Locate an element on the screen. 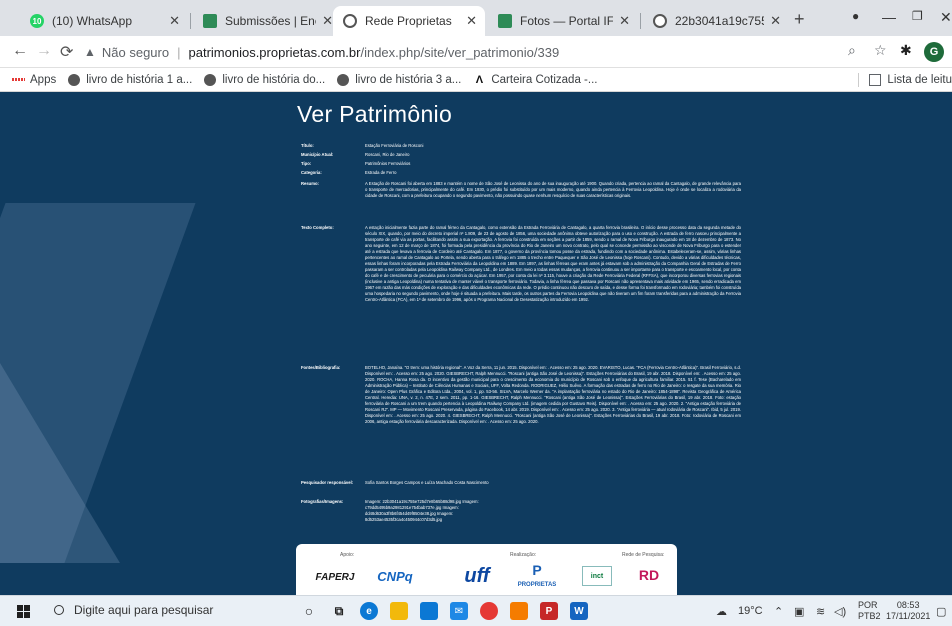  weather-temp: 19°C is located at coordinates (750, 611).